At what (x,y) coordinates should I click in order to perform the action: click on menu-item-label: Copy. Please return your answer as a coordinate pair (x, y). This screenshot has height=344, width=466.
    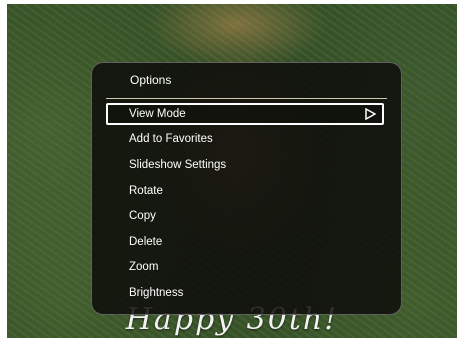
    Looking at the image, I should click on (142, 216).